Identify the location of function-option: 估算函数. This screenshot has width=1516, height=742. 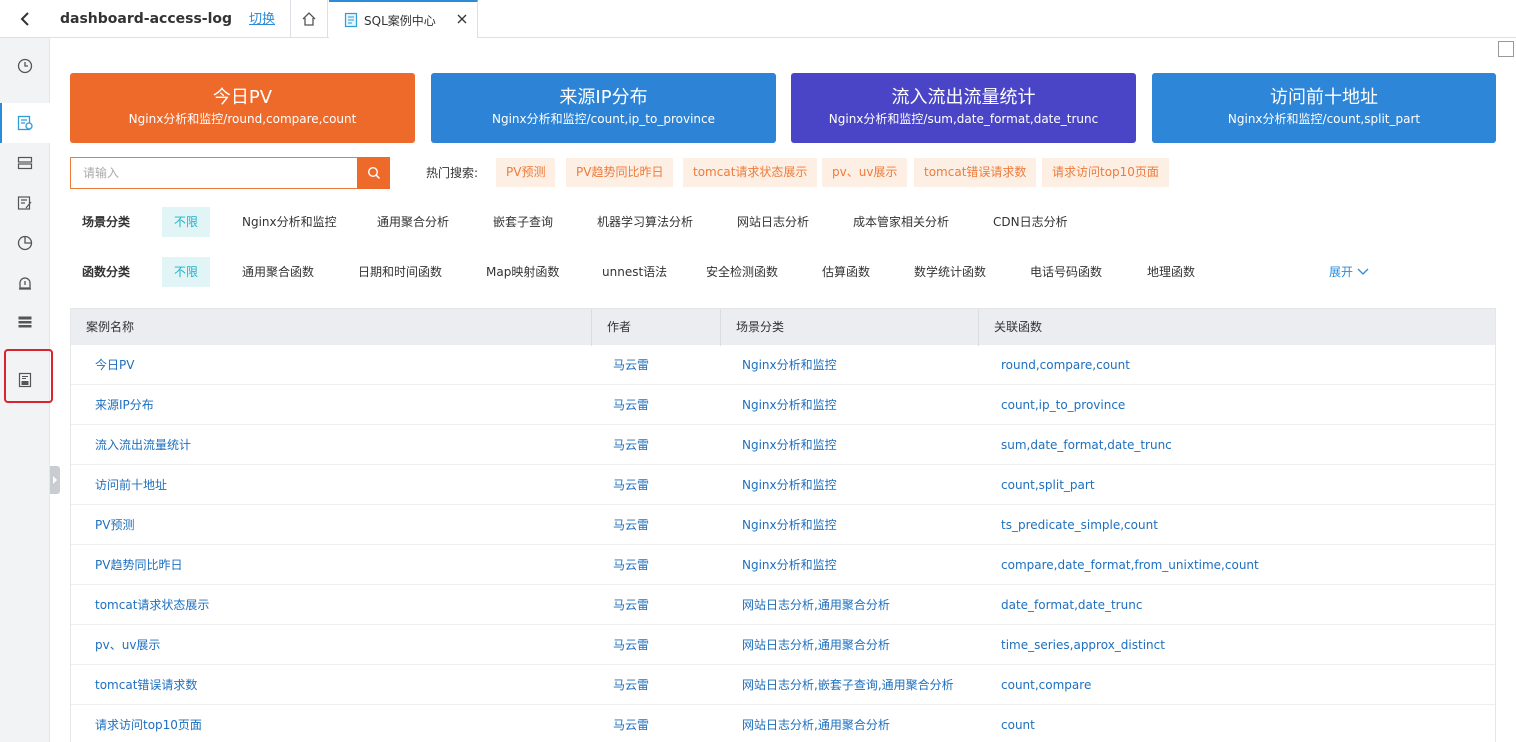
(846, 272).